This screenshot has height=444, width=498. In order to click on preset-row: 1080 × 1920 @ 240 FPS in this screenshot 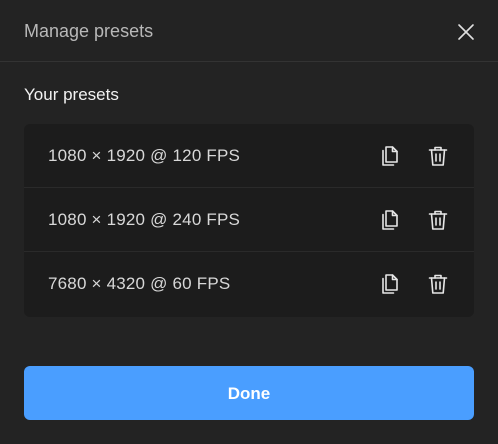, I will do `click(249, 220)`.